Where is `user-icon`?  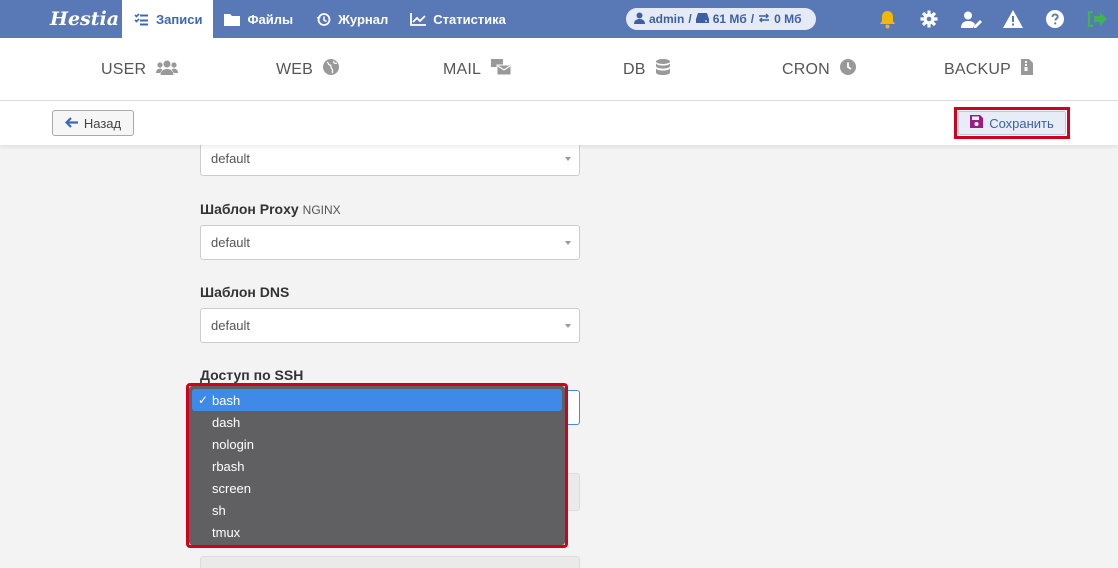 user-icon is located at coordinates (639, 19).